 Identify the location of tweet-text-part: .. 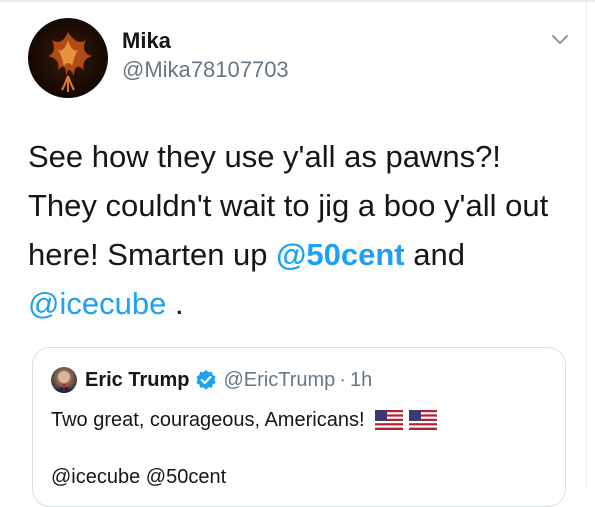
(175, 303).